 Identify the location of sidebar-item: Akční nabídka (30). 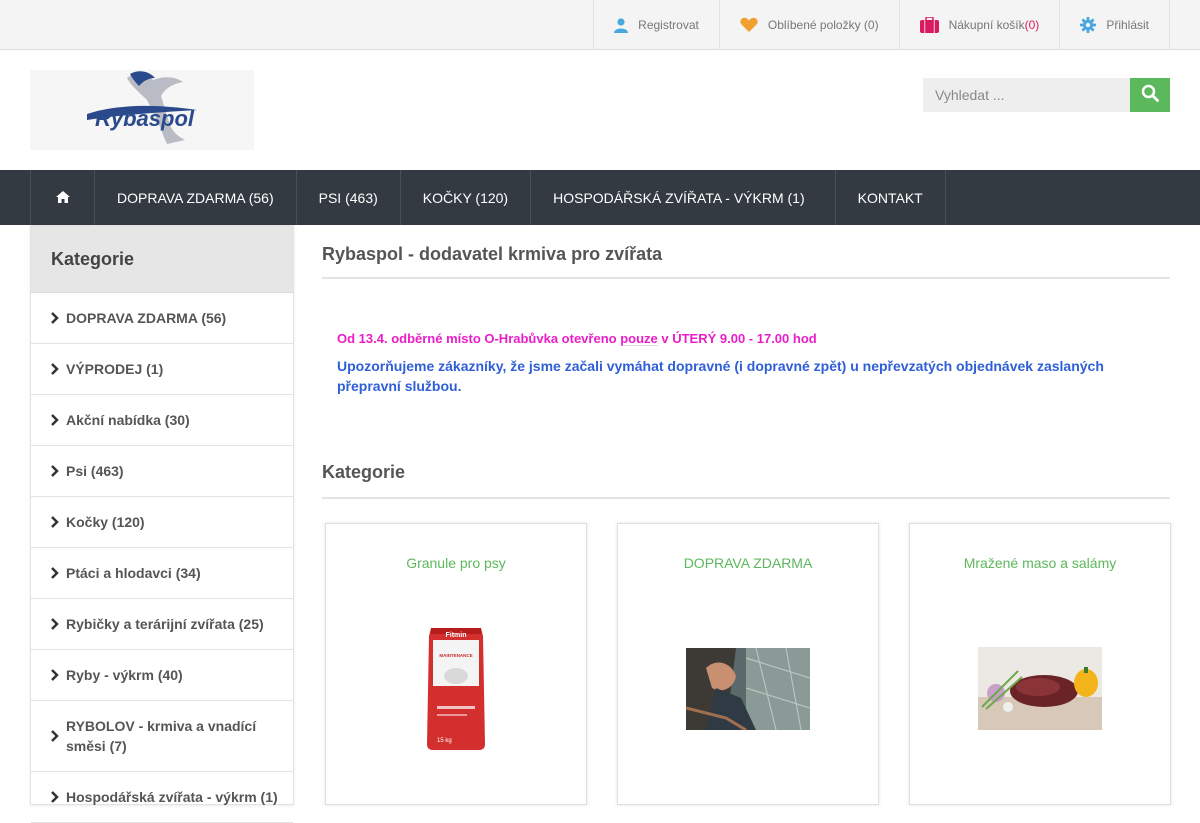
(162, 420).